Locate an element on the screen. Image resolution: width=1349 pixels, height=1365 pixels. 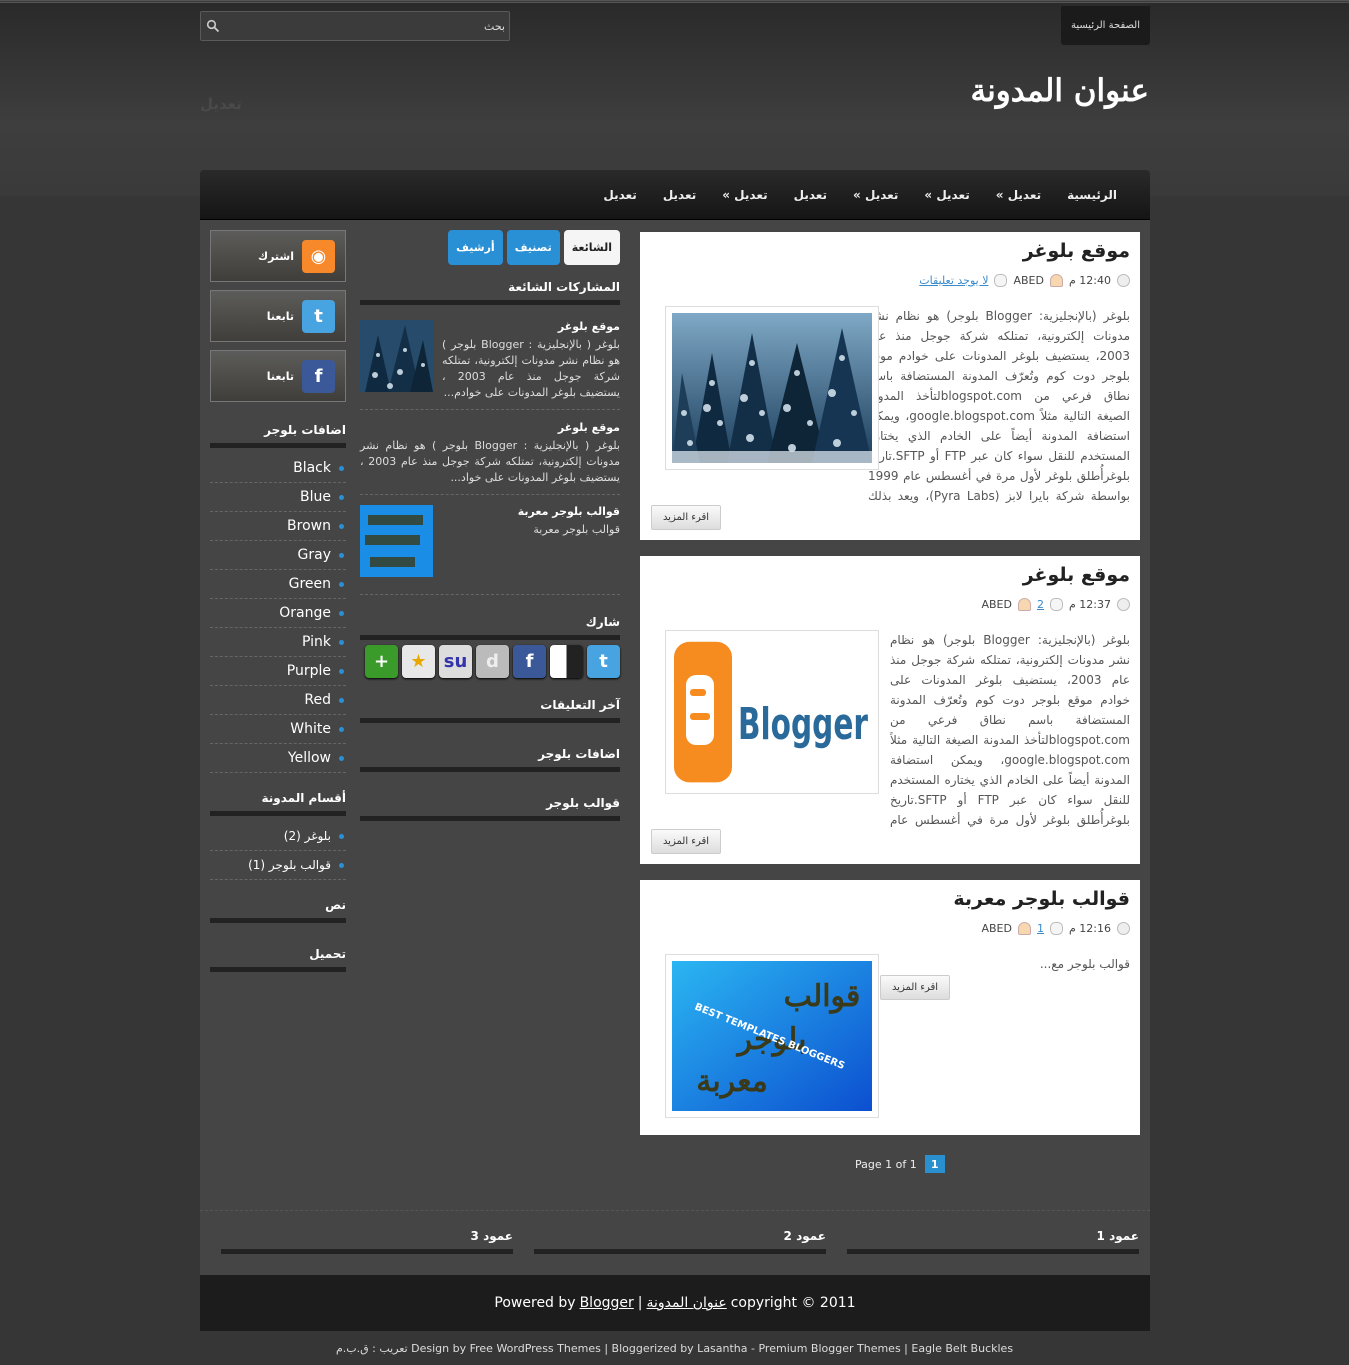
snowy-forest-image is located at coordinates (772, 388).